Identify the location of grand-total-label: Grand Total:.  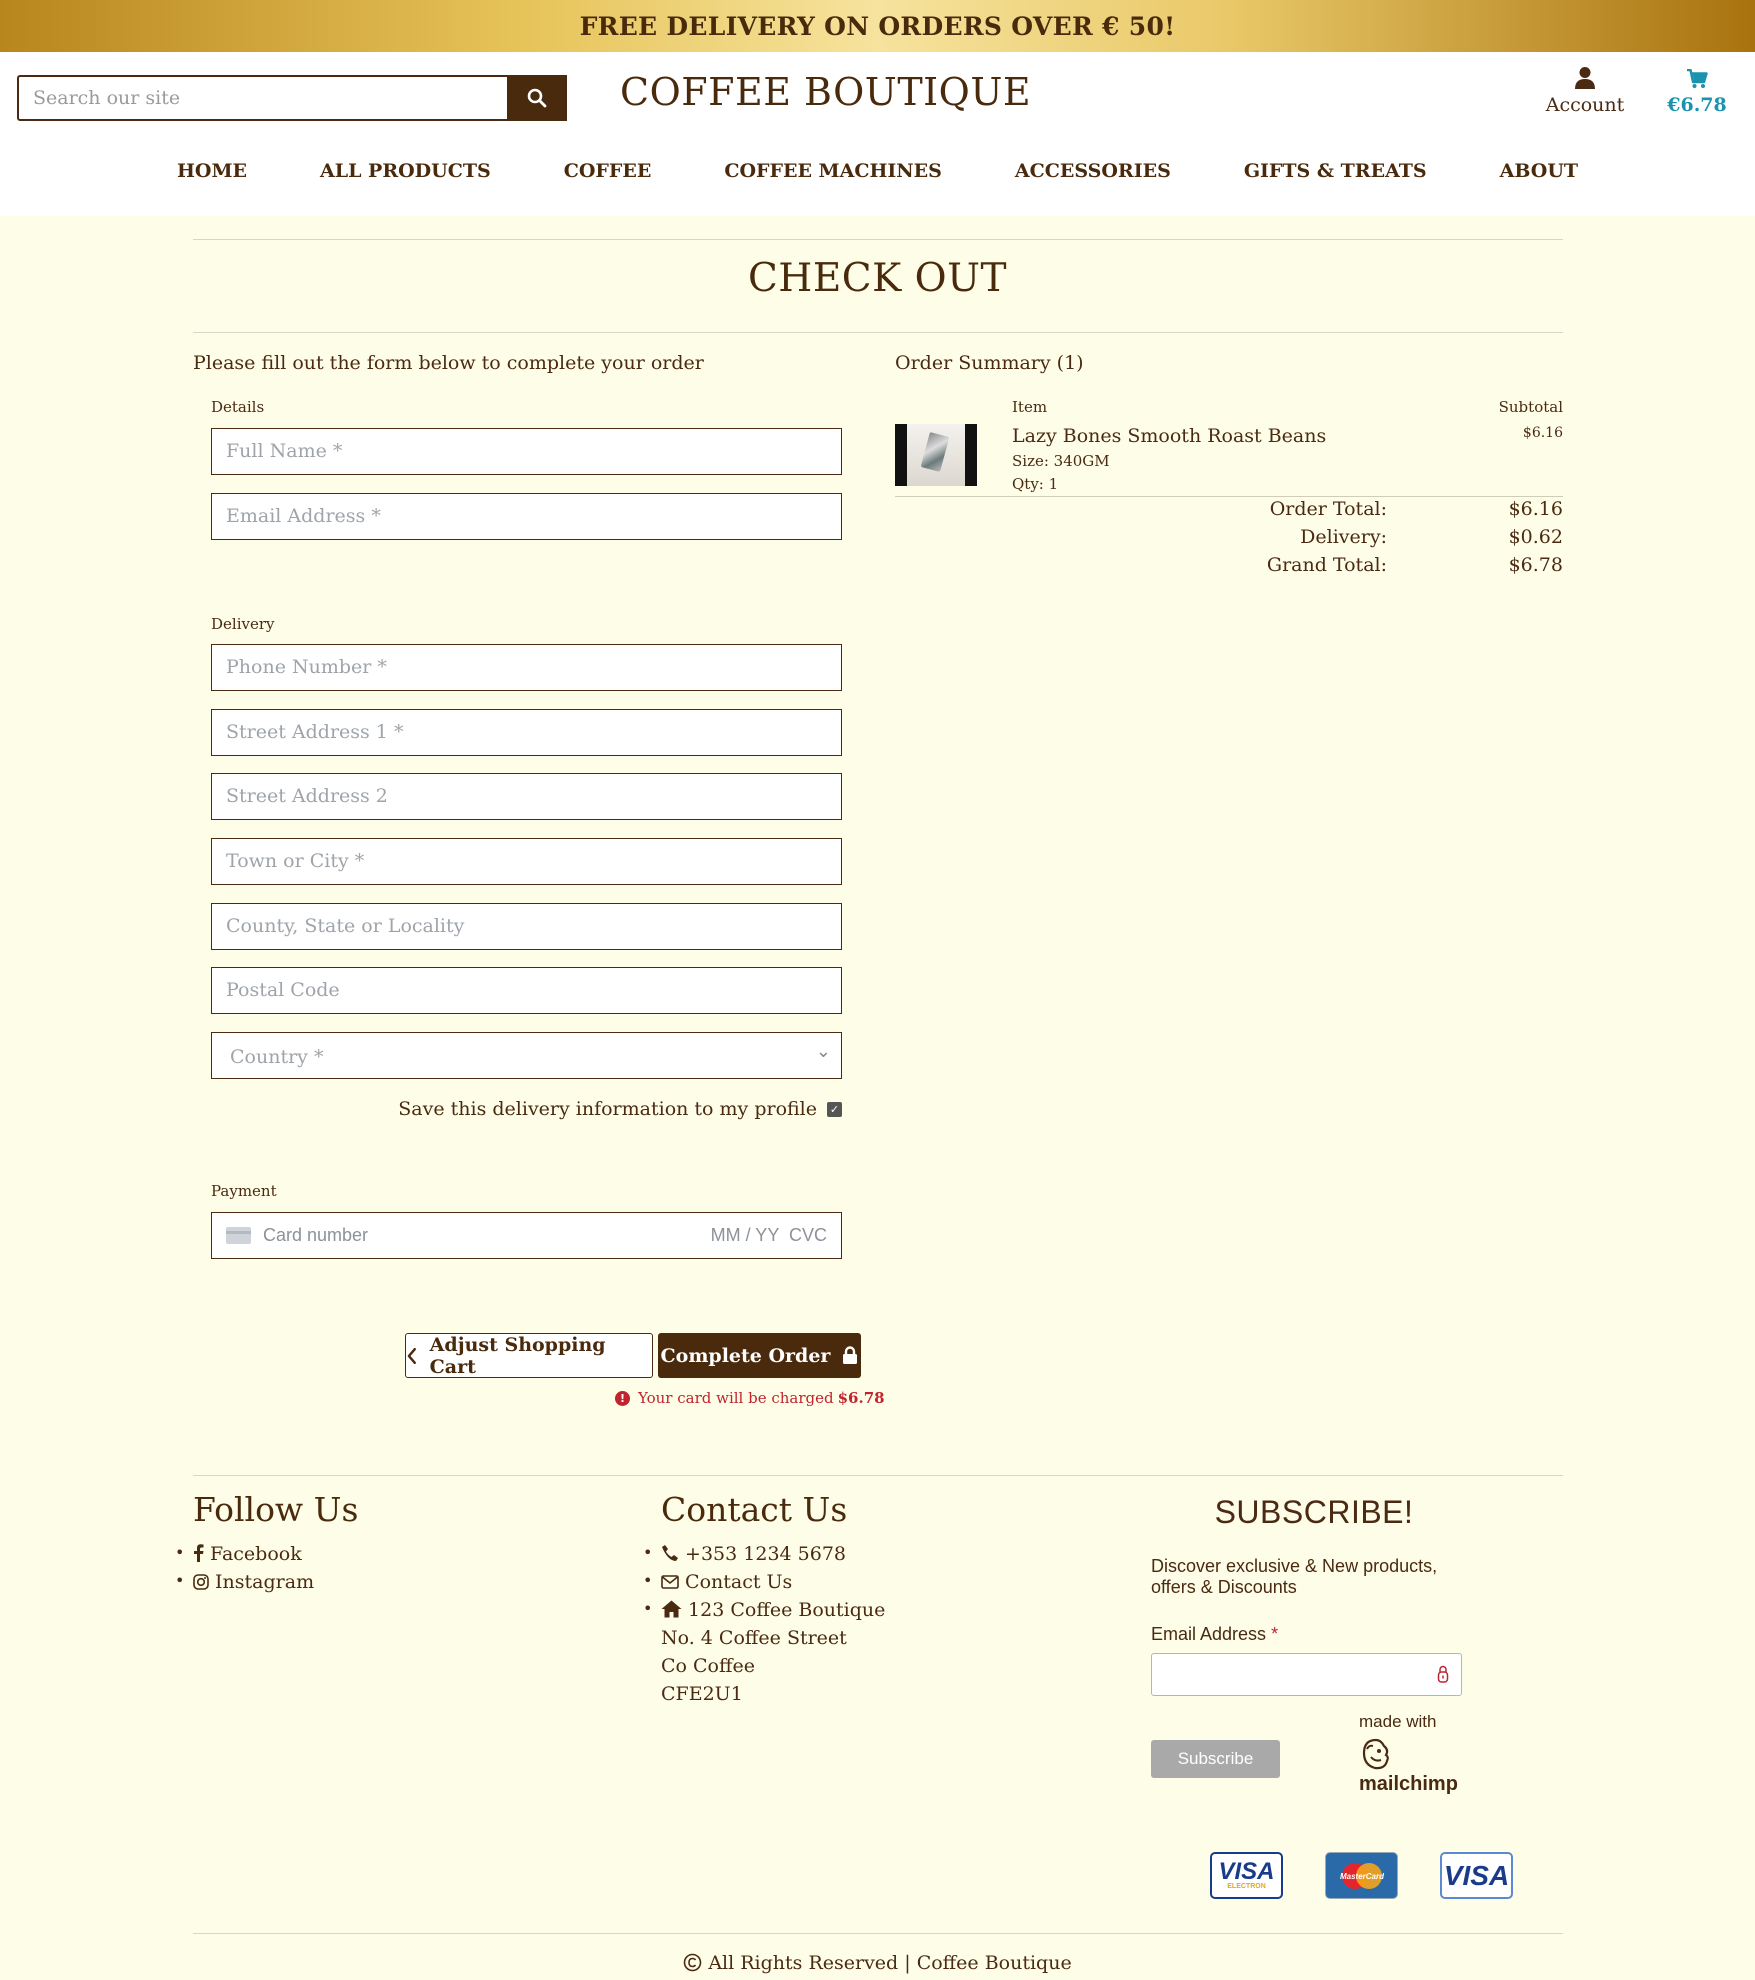
(1326, 565).